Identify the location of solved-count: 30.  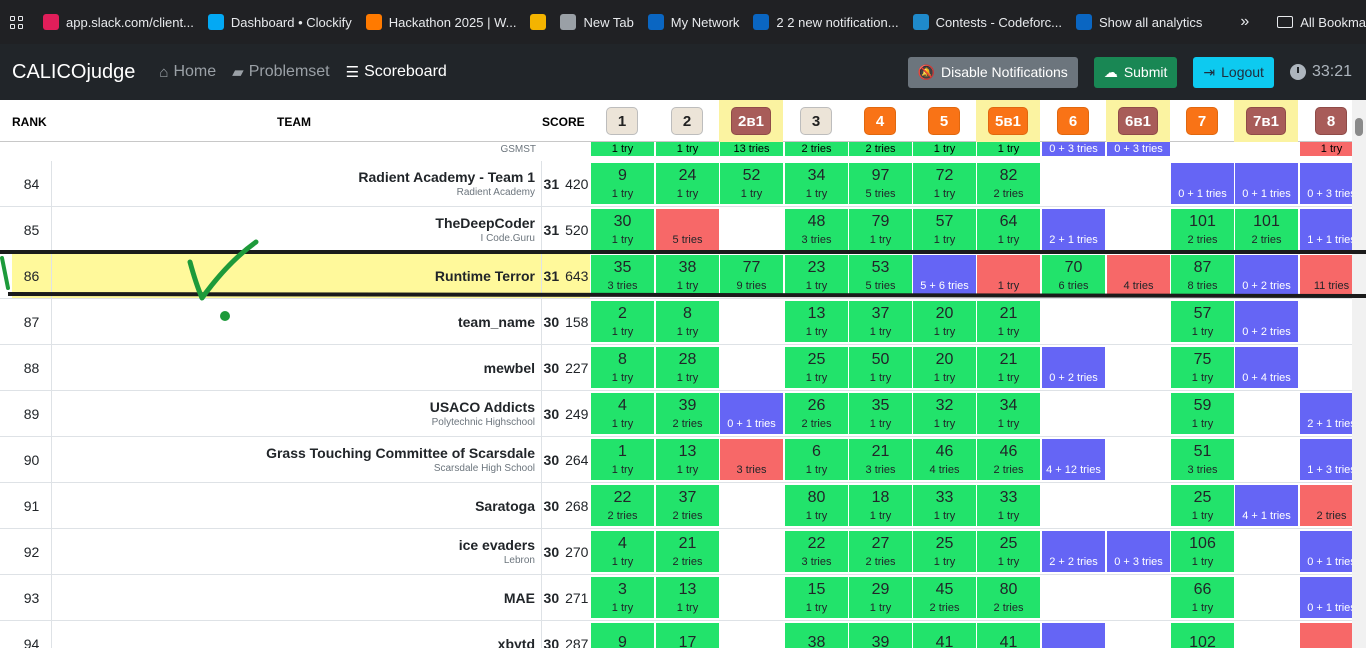
(551, 367).